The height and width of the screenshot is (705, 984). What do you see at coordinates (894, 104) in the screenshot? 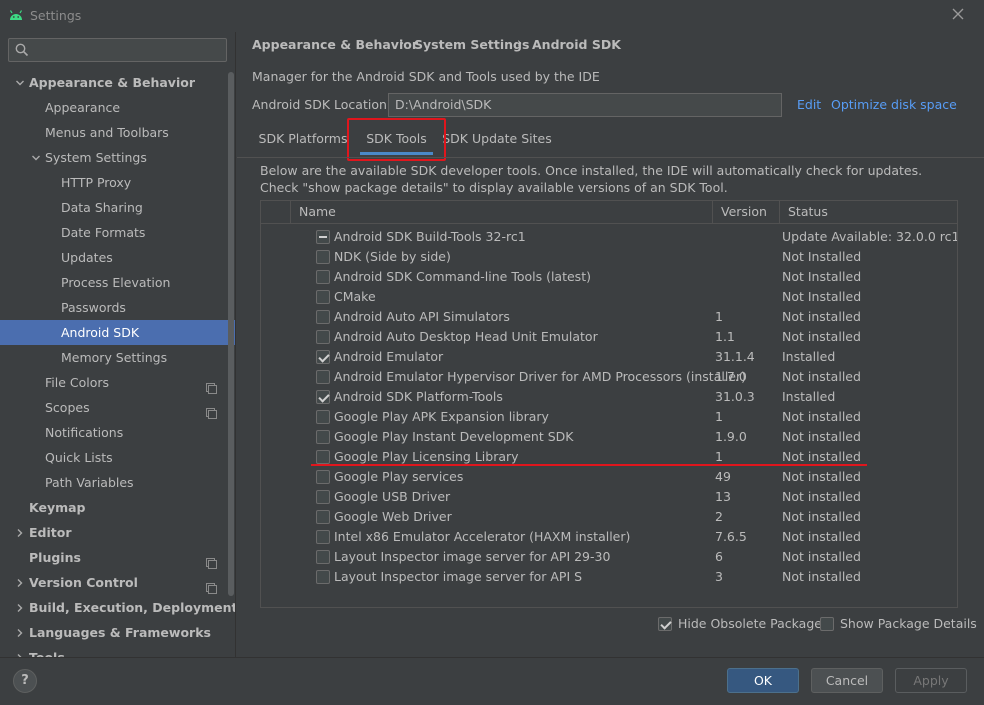
I see `optimize-disk-space-link: Optimize disk space` at bounding box center [894, 104].